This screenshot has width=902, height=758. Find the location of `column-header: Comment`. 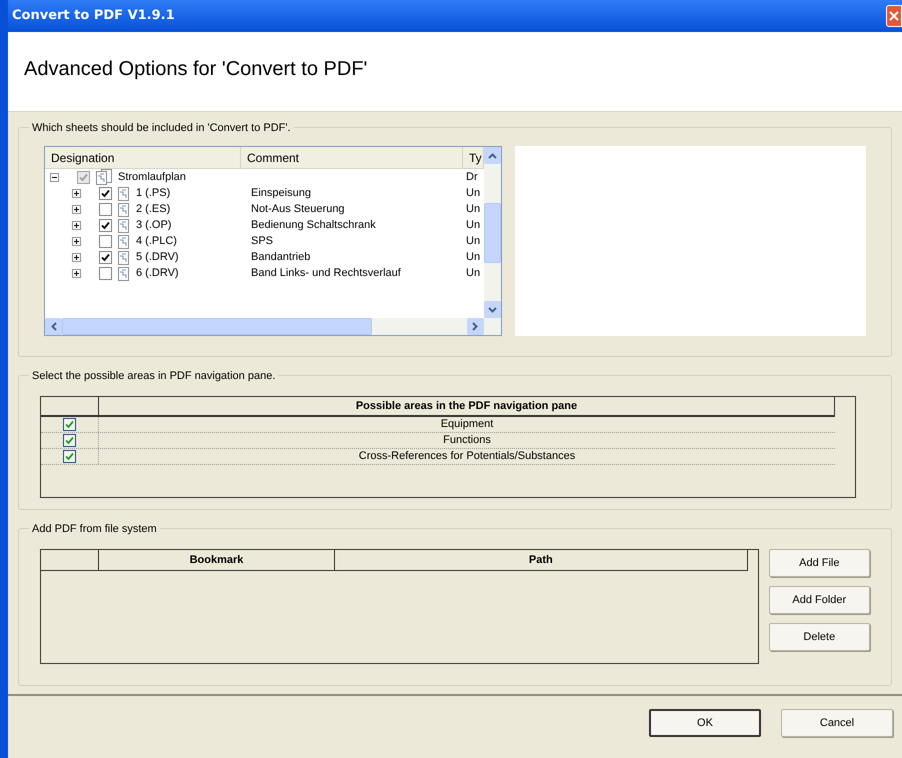

column-header: Comment is located at coordinates (352, 157).